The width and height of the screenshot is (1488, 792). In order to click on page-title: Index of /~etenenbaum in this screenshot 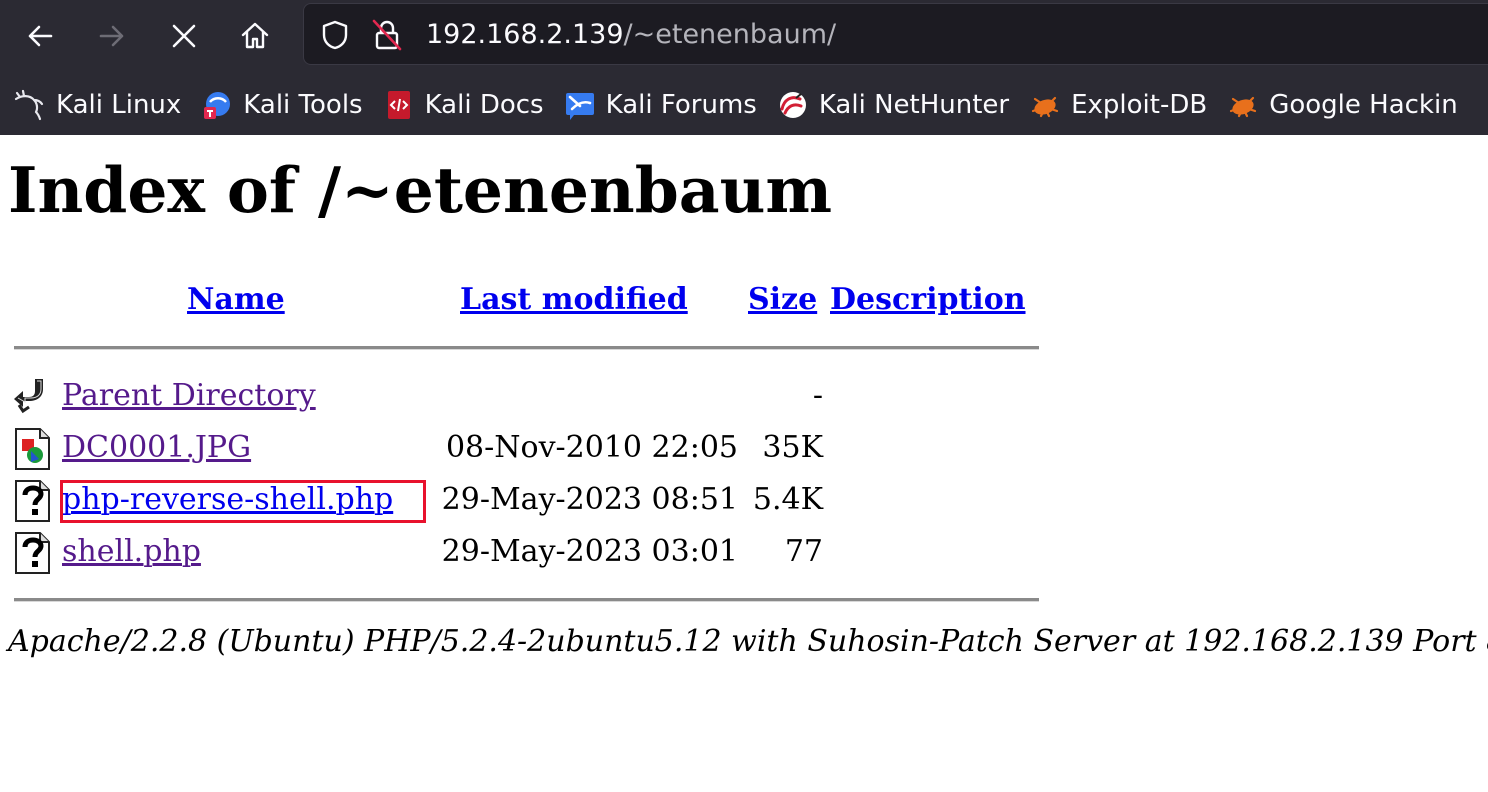, I will do `click(420, 190)`.